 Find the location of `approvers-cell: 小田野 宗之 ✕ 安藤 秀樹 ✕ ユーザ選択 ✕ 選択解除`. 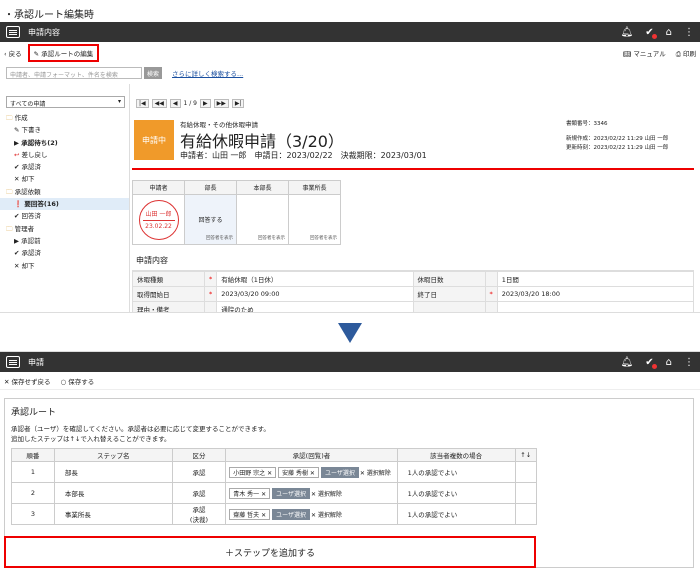

approvers-cell: 小田野 宗之 ✕ 安藤 秀樹 ✕ ユーザ選択 ✕ 選択解除 is located at coordinates (311, 472).